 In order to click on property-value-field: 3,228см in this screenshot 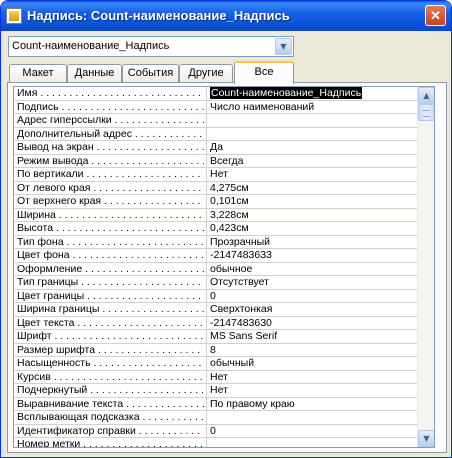, I will do `click(314, 215)`.